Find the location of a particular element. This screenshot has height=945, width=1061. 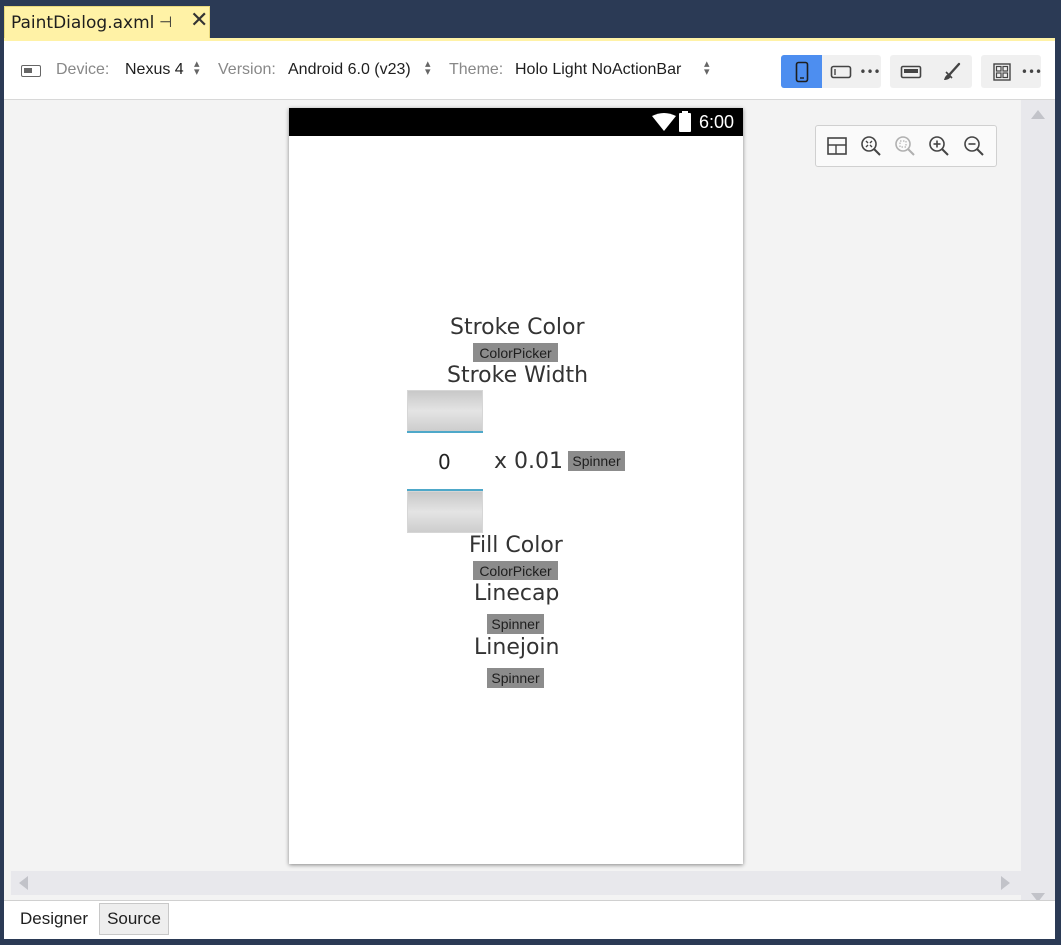

stroke-color-label: Stroke Color is located at coordinates (517, 327).